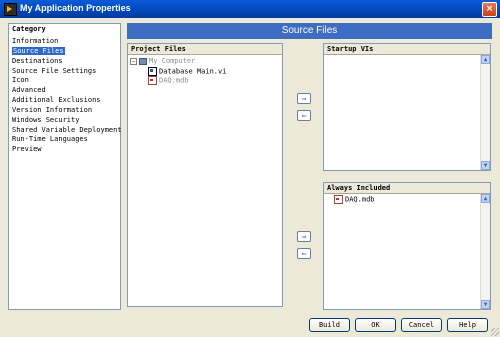 The height and width of the screenshot is (337, 500). Describe the element at coordinates (168, 80) in the screenshot. I see `tree-item-daq-mdb: DAQ.mdb` at that location.